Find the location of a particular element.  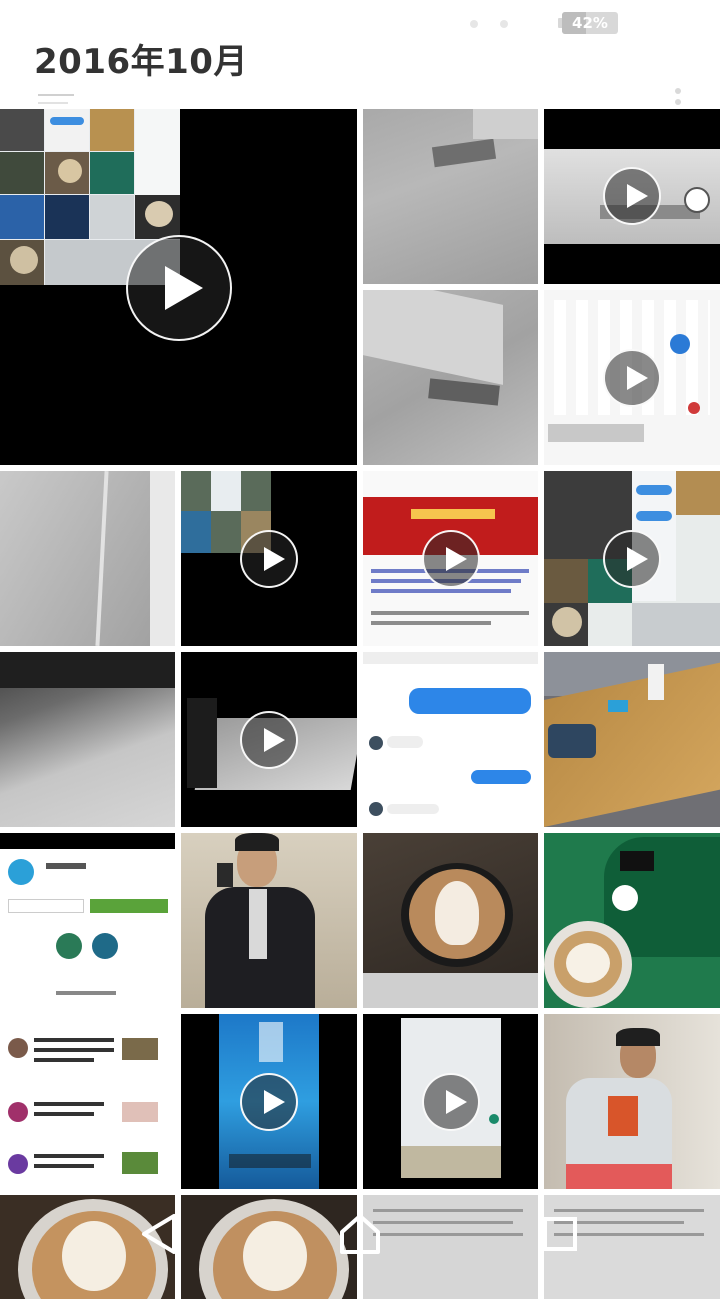

thumb-meeting-table is located at coordinates (632, 739).